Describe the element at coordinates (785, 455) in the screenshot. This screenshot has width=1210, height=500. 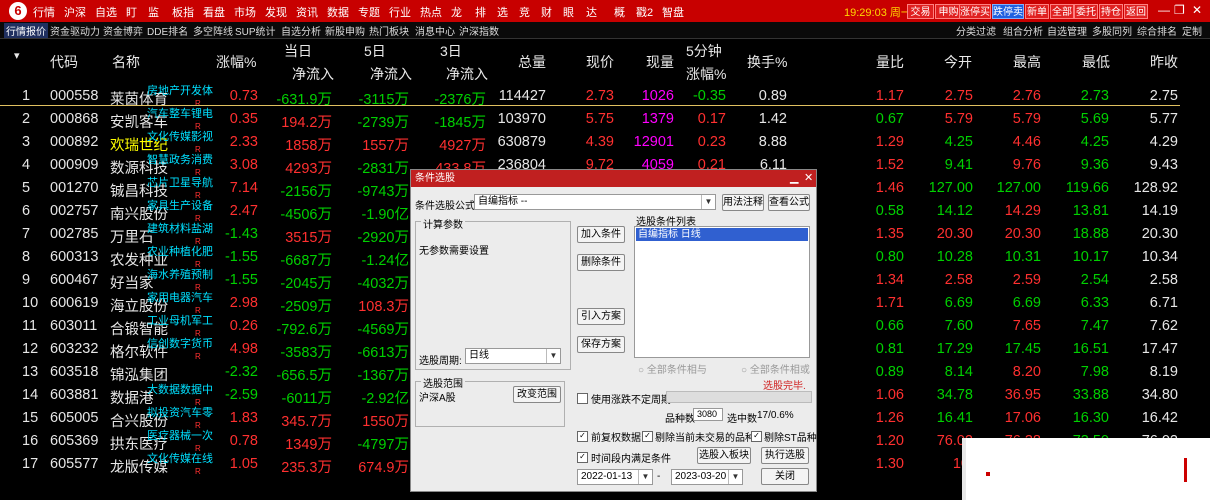
I see `run-selection-button: 执行选股` at that location.